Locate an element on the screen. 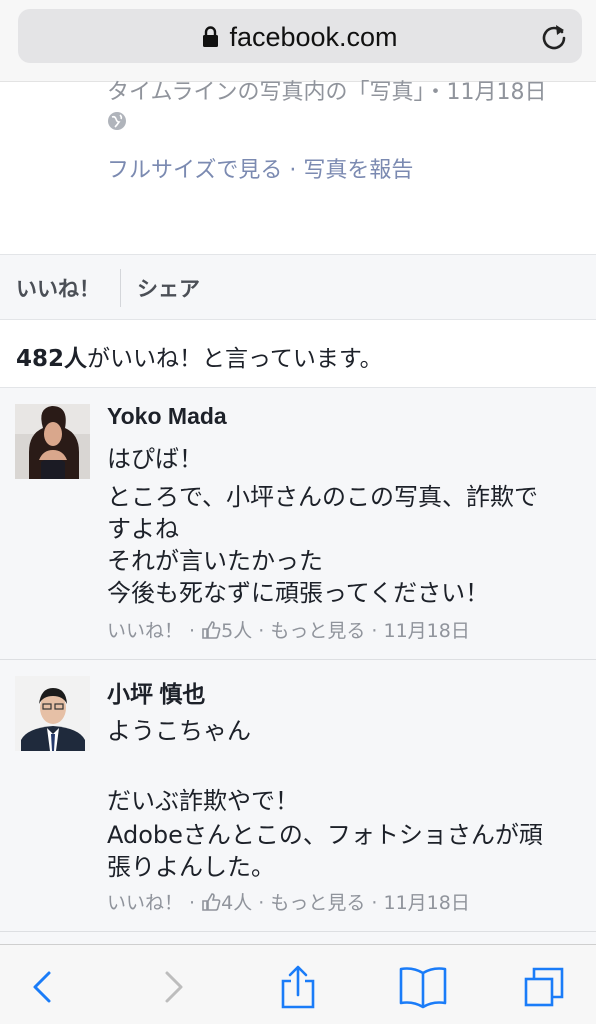 The height and width of the screenshot is (1024, 596). like-button: いいね！ is located at coordinates (58, 288).